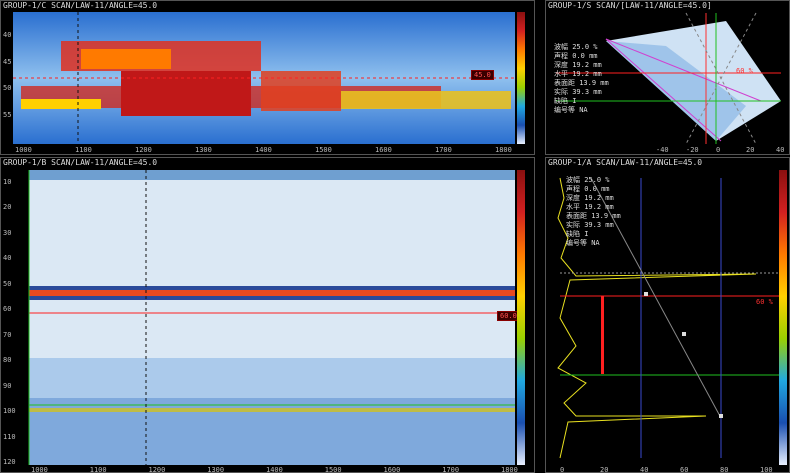 This screenshot has width=790, height=473. I want to click on sscan-gate-value: 60 %, so click(744, 71).